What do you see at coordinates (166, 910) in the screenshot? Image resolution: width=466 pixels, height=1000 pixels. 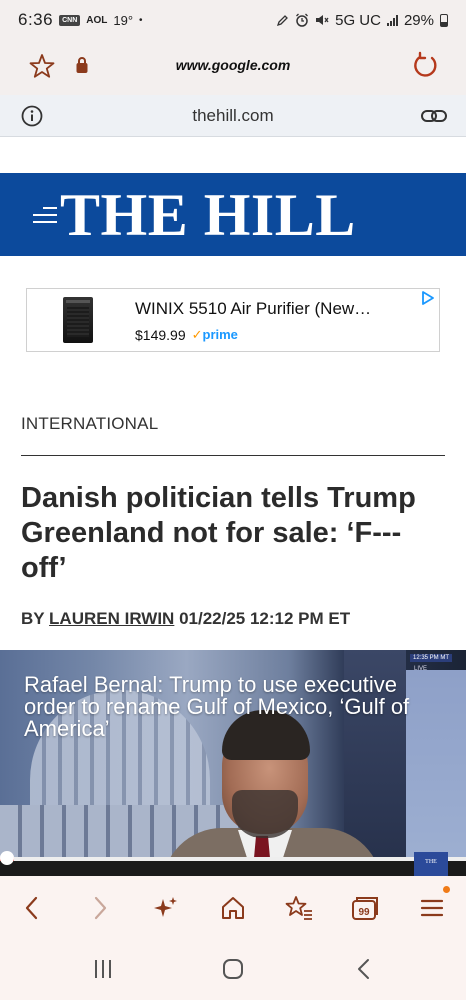 I see `sparkle-icon` at bounding box center [166, 910].